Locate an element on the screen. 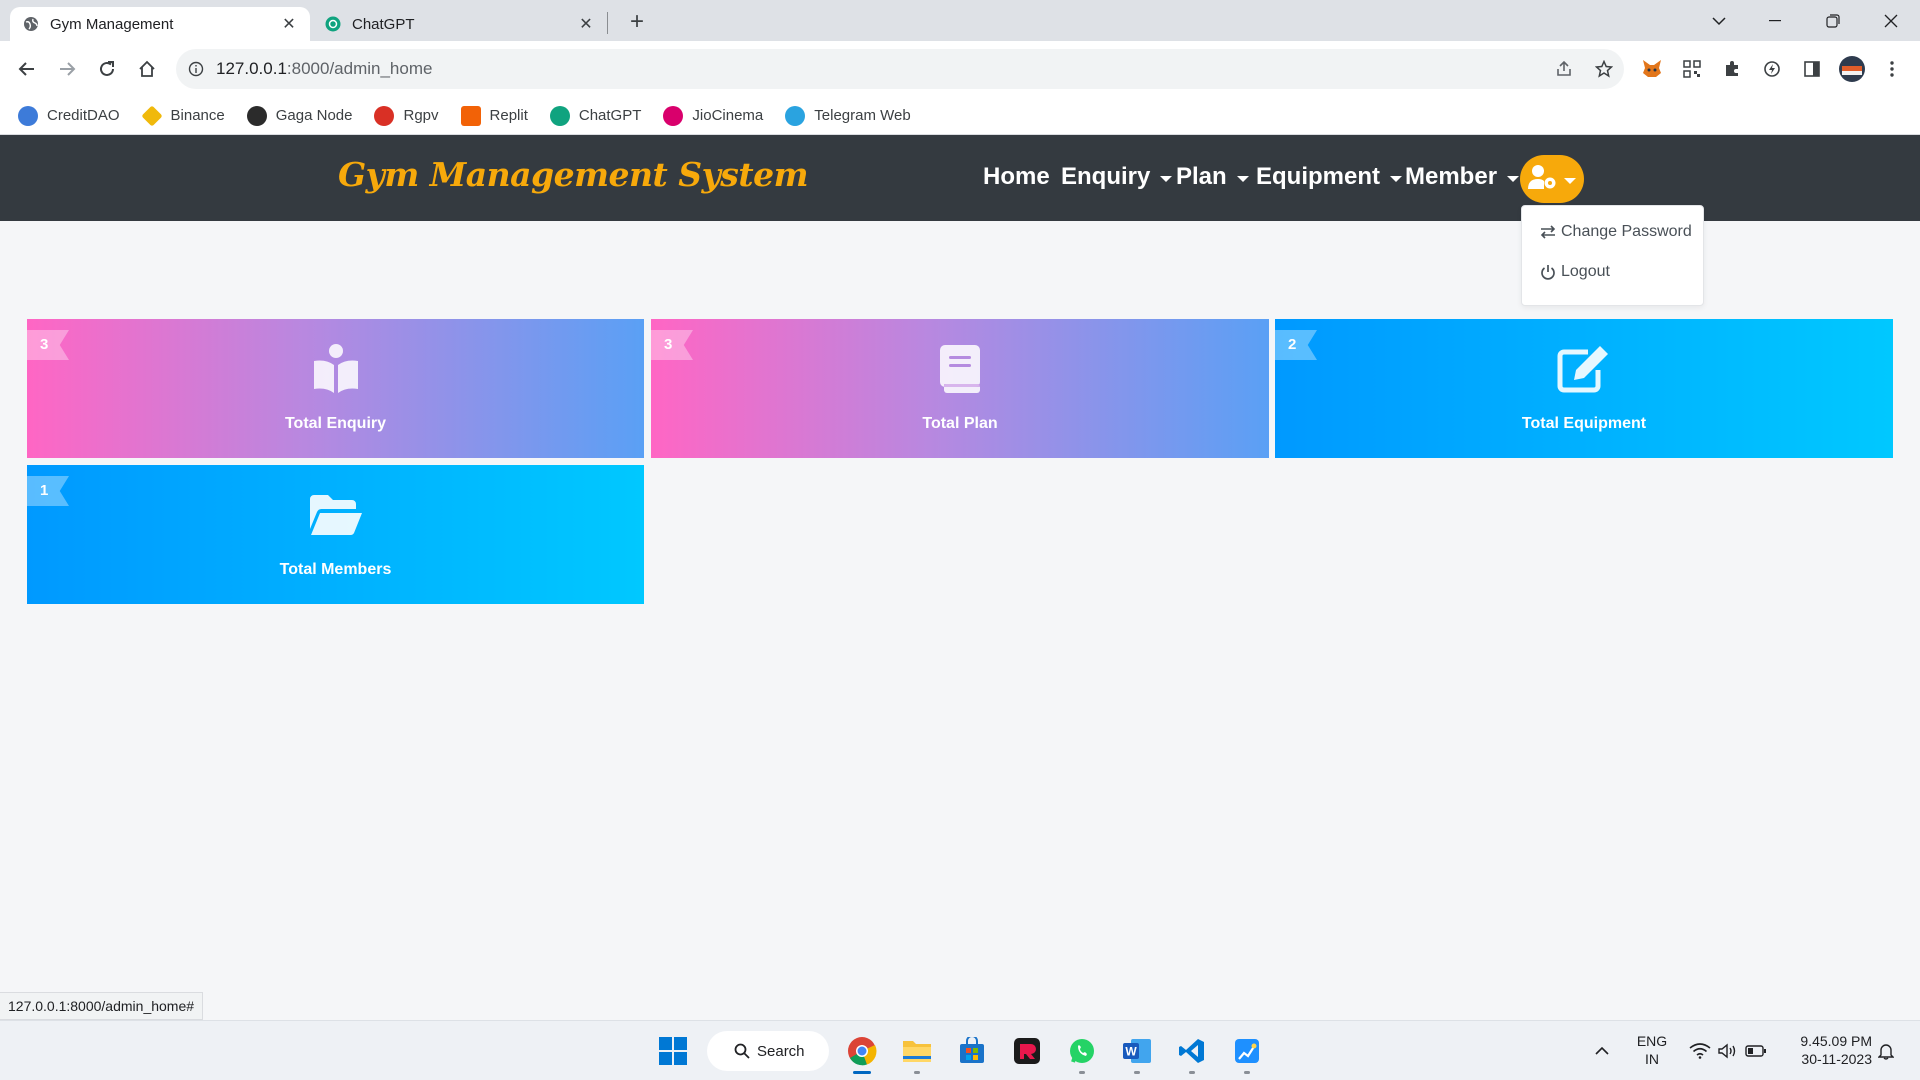  performance-icon is located at coordinates (1772, 69).